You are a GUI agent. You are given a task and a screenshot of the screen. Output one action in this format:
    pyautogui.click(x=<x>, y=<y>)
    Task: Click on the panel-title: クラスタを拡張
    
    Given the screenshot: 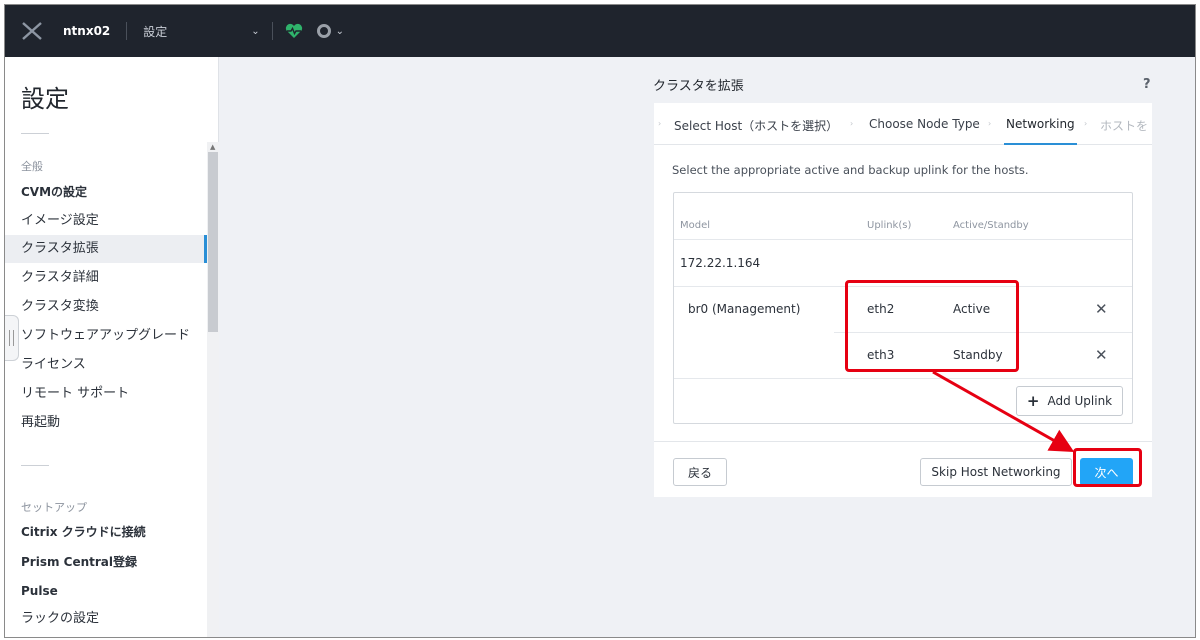 What is the action you would take?
    pyautogui.click(x=698, y=86)
    